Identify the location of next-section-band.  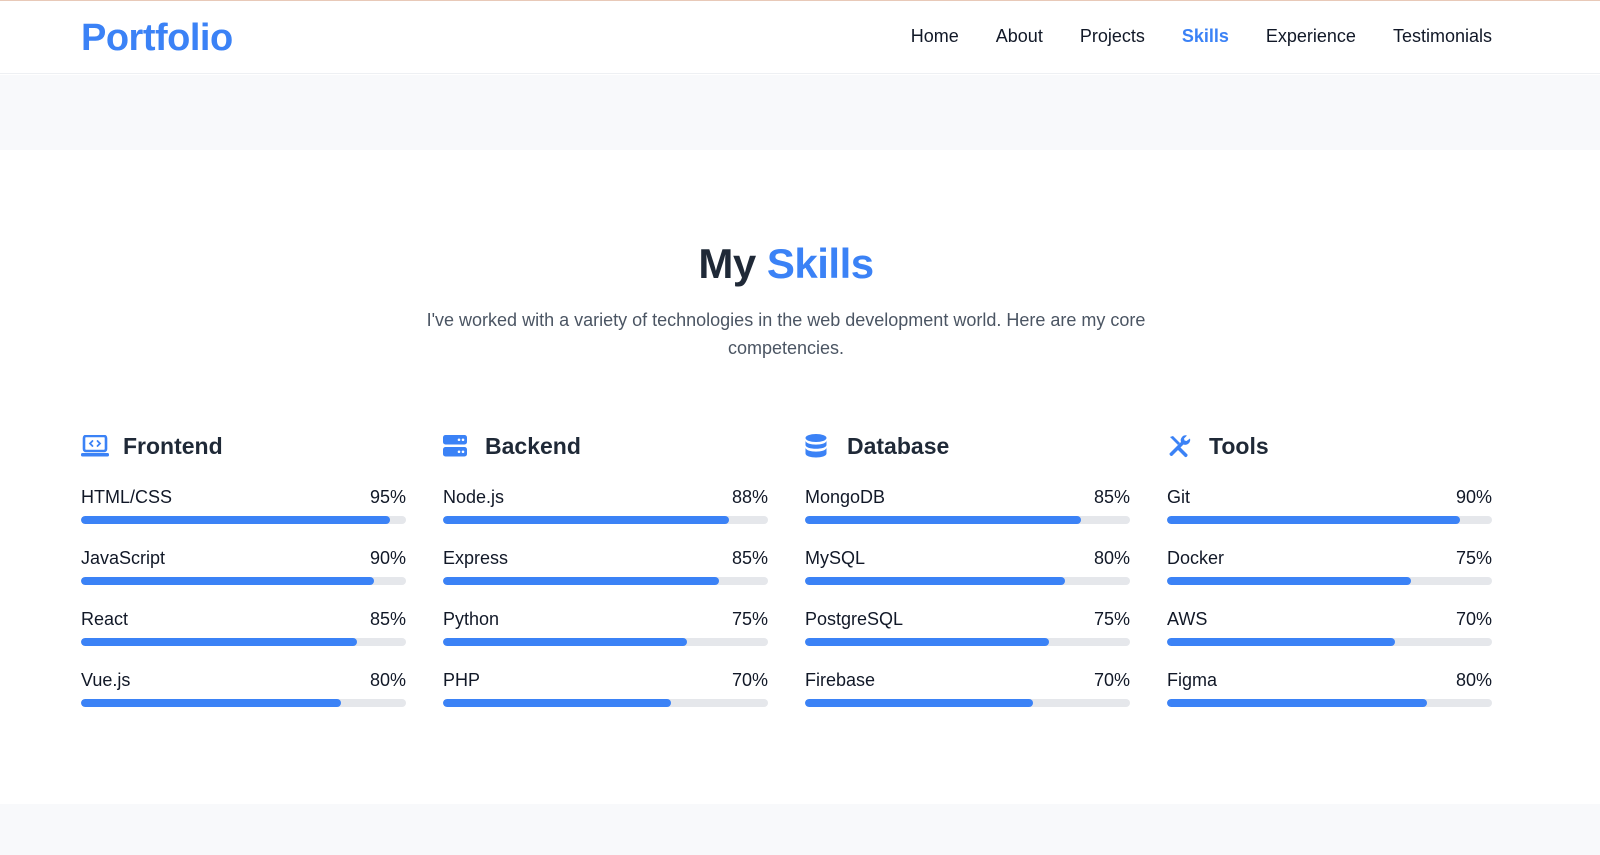
(800, 829).